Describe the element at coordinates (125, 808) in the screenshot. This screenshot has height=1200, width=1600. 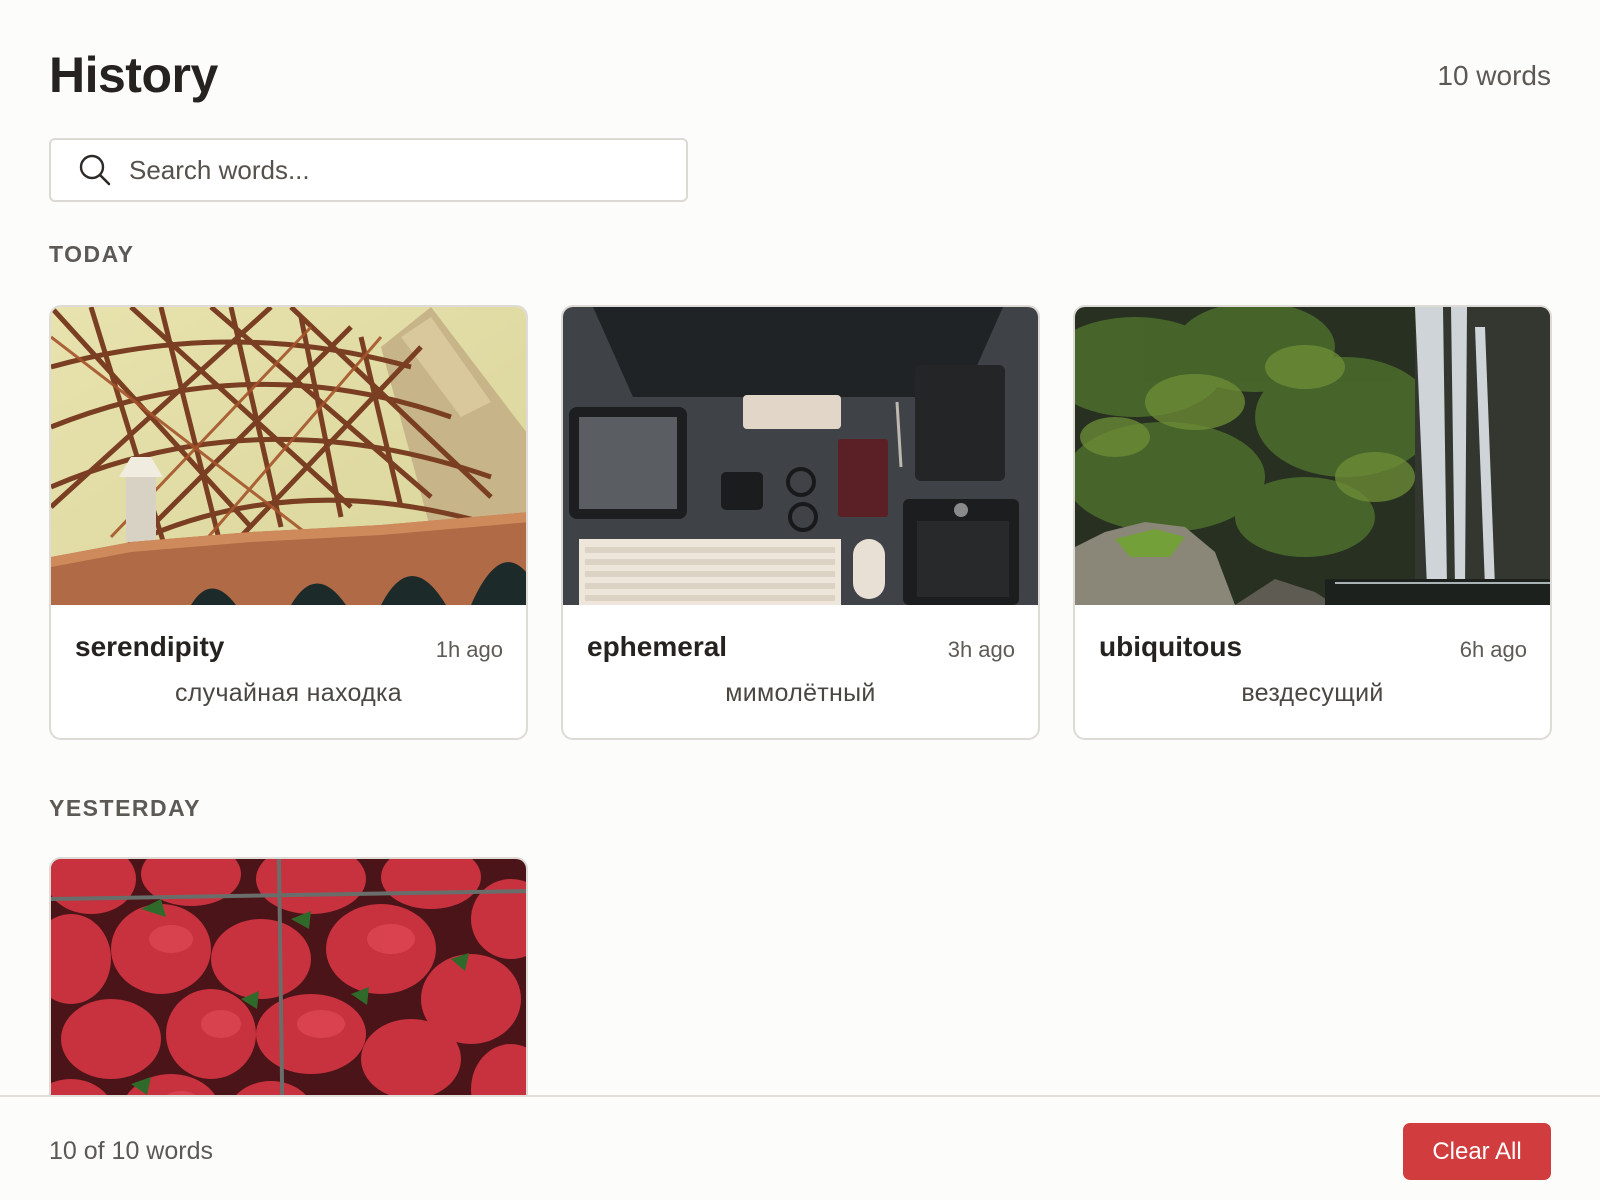
I see `section-label-yesterday: YESTERDAY` at that location.